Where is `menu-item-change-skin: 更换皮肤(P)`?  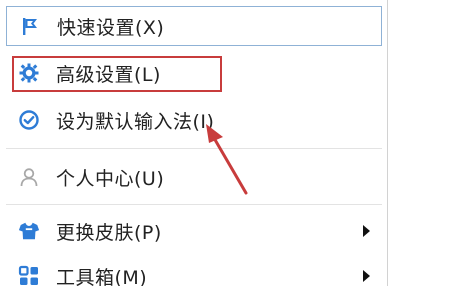 menu-item-change-skin: 更换皮肤(P) is located at coordinates (194, 231).